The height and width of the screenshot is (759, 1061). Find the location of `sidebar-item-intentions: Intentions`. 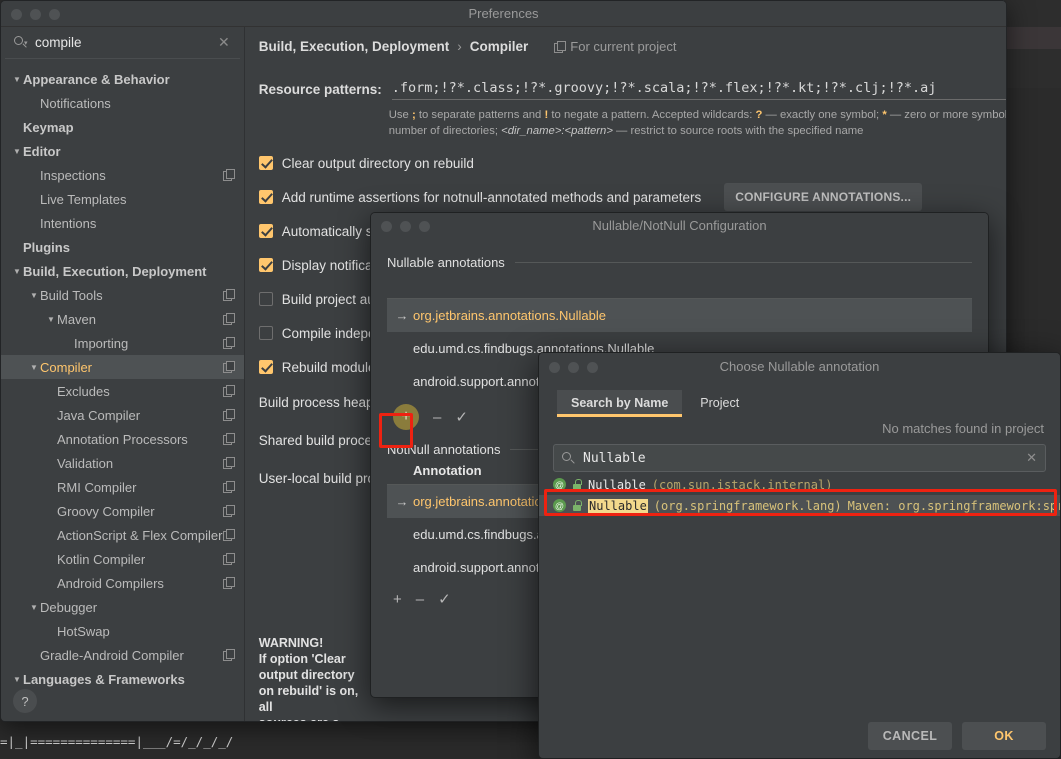

sidebar-item-intentions: Intentions is located at coordinates (122, 223).